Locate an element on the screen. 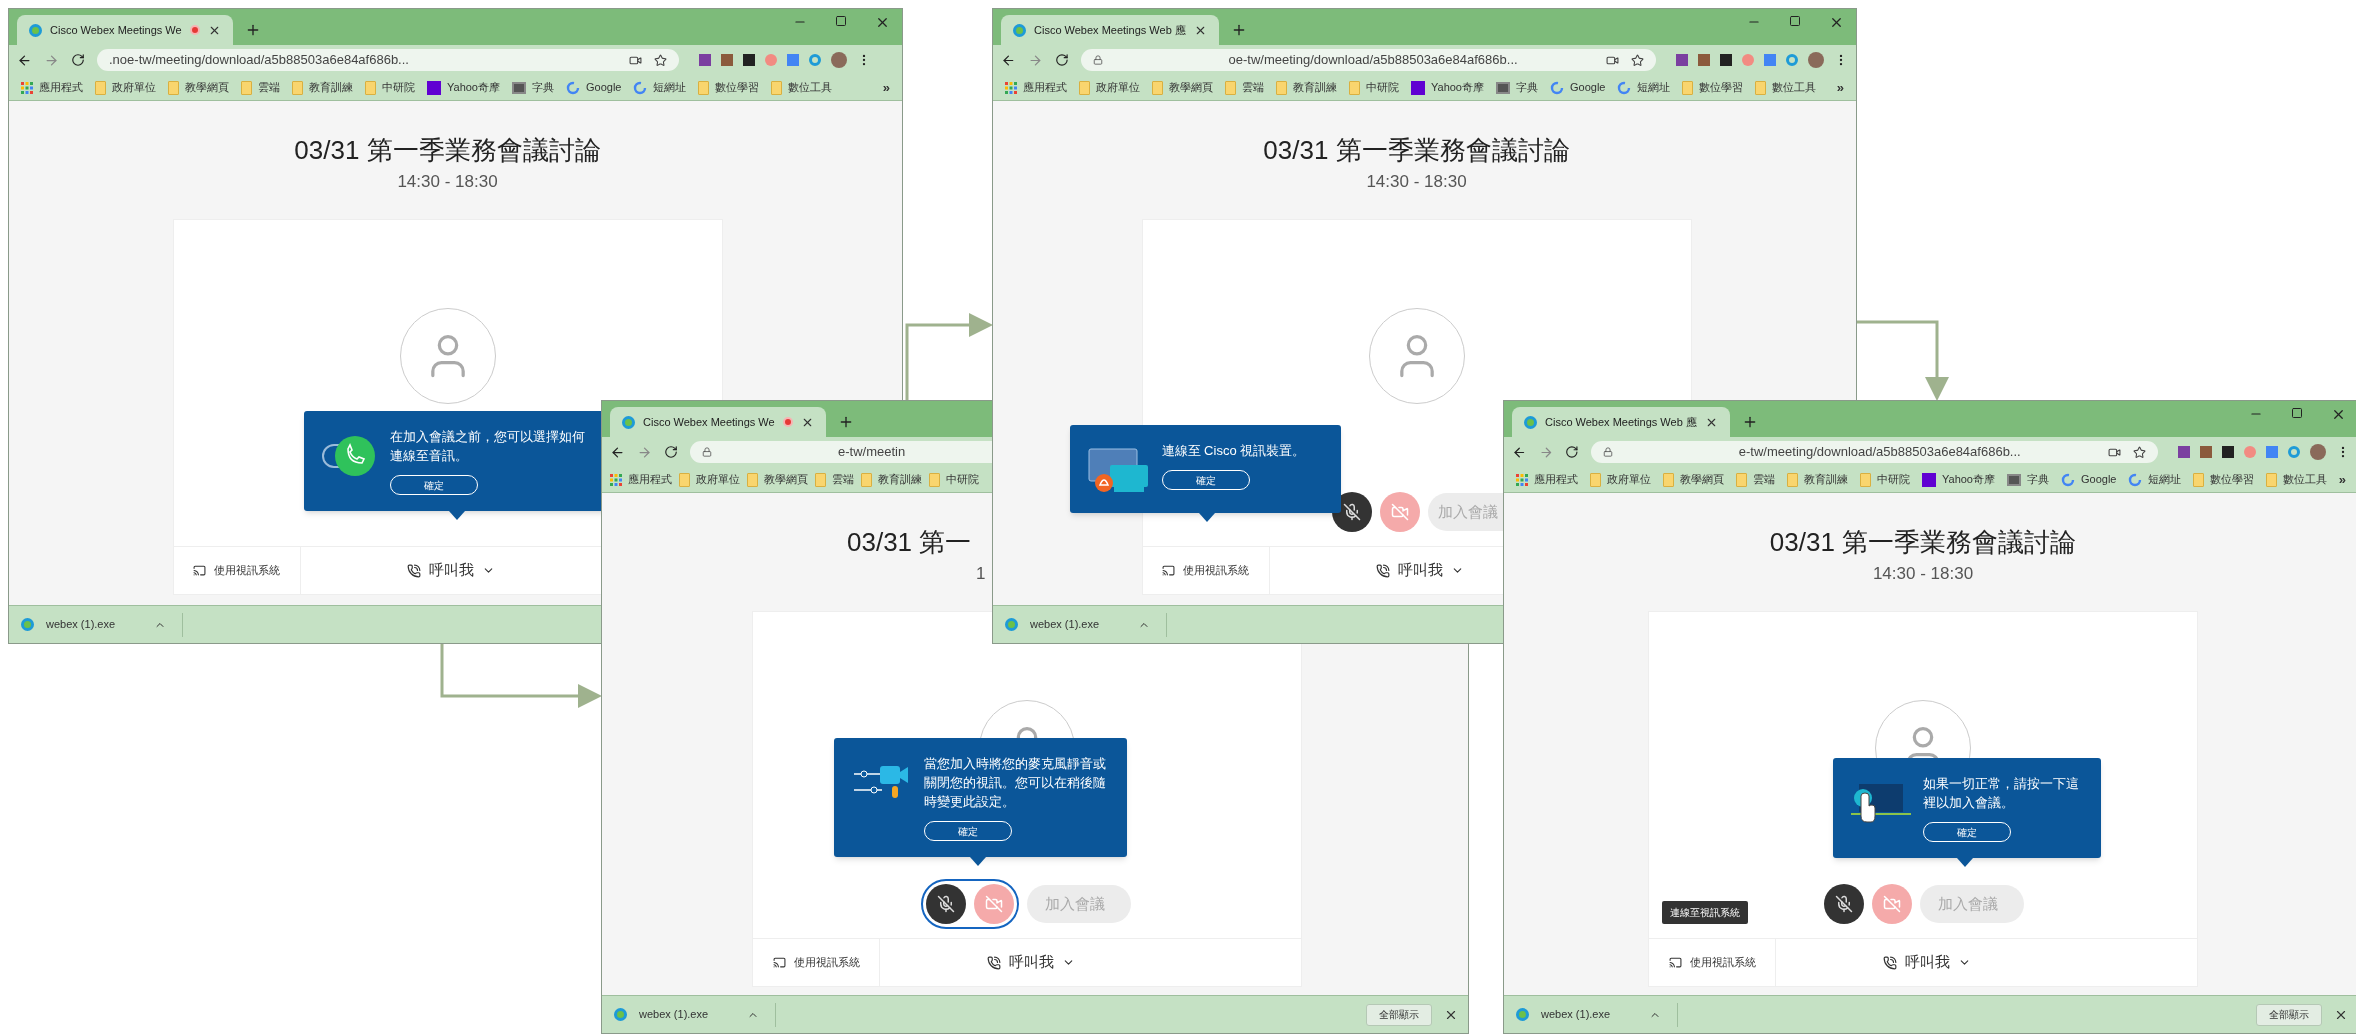 The height and width of the screenshot is (1034, 2356). tab-title: Cisco Webex Meetings Web 應 is located at coordinates (1110, 30).